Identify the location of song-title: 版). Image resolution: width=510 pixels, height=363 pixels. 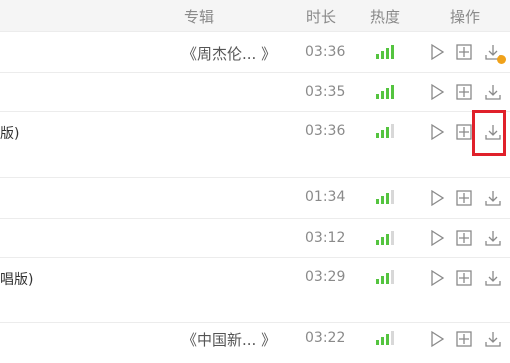
(9, 133).